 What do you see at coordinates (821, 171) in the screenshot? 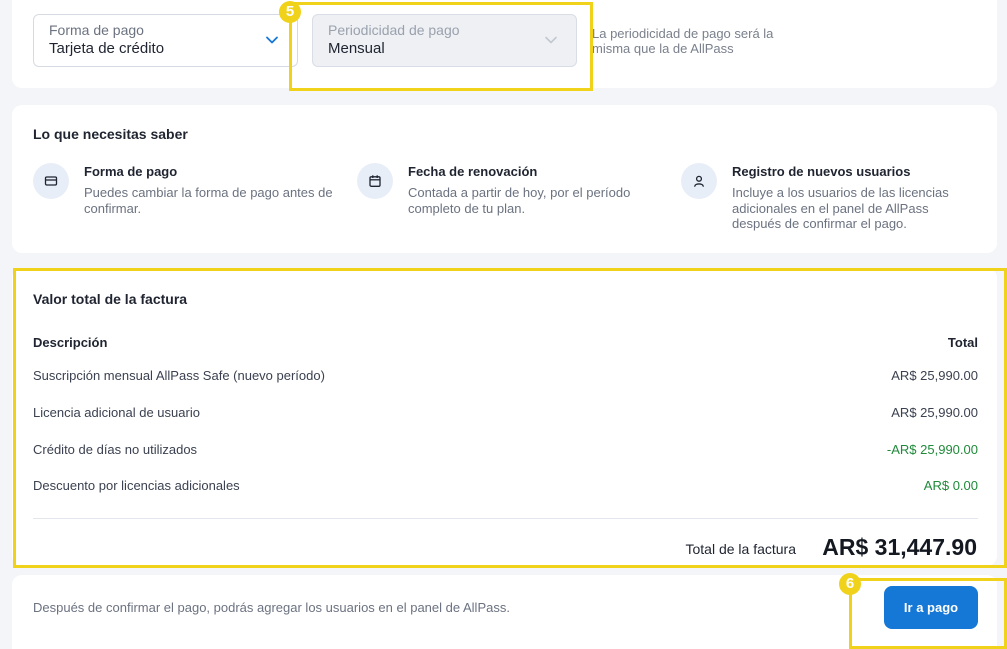
I see `info-item-title: Registro de nuevos usuarios` at bounding box center [821, 171].